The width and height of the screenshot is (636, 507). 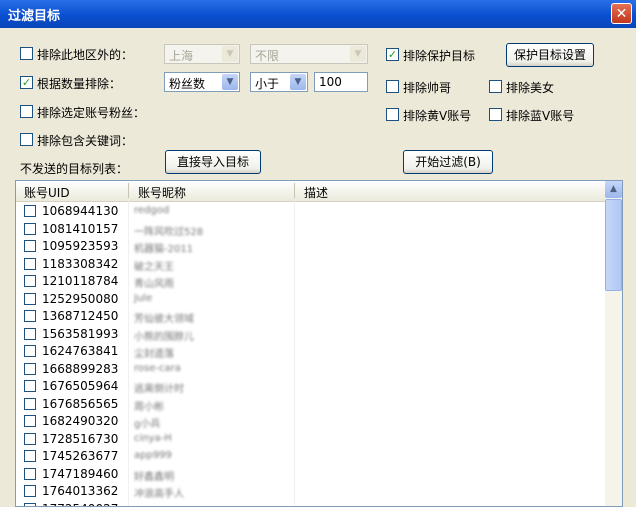 I want to click on row-nickname: redgod, so click(x=152, y=210).